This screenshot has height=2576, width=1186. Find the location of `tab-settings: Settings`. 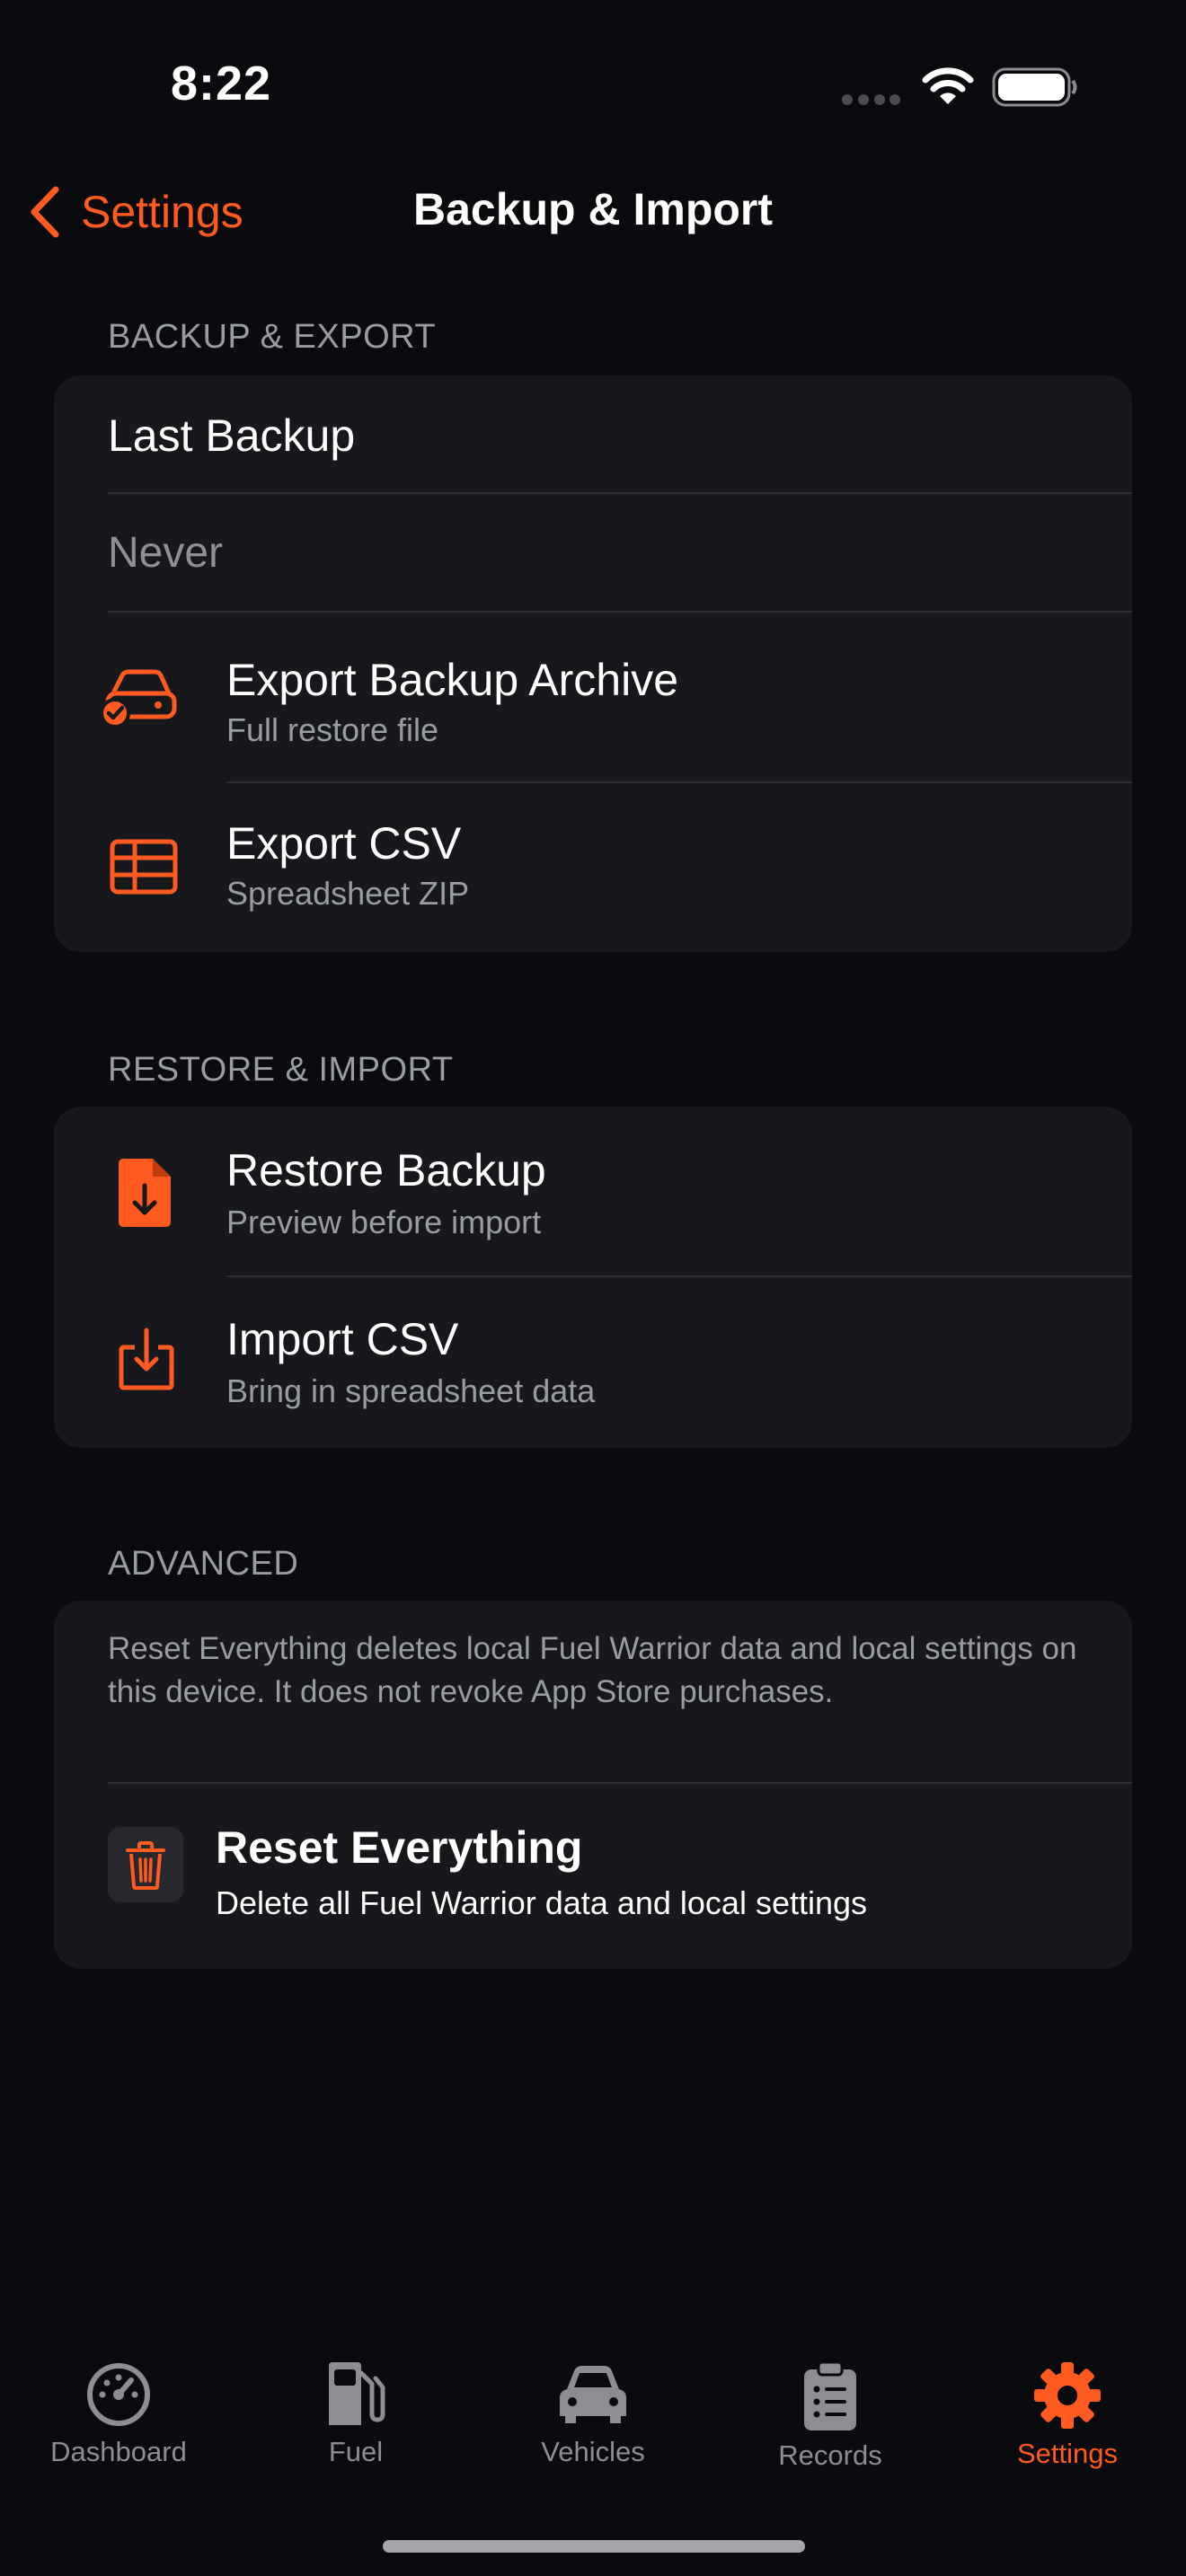

tab-settings: Settings is located at coordinates (1067, 2423).